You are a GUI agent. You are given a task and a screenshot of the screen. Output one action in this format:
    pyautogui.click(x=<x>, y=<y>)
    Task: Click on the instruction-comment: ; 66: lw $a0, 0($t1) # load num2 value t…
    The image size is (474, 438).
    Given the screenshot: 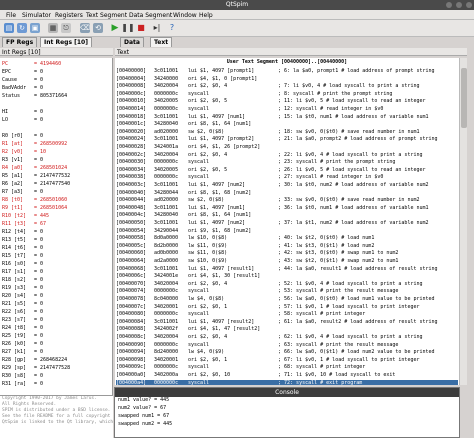 What is the action you would take?
    pyautogui.click(x=356, y=352)
    